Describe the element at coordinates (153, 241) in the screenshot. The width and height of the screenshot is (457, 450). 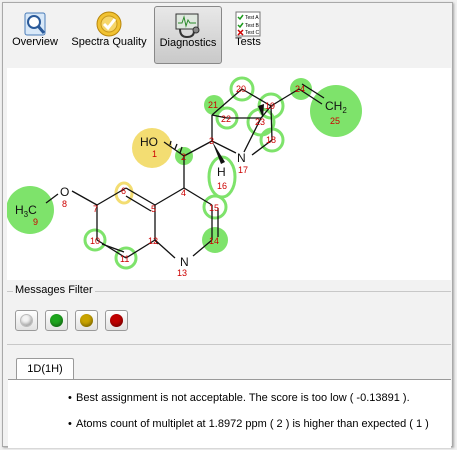
I see `atom-number-12: 12` at that location.